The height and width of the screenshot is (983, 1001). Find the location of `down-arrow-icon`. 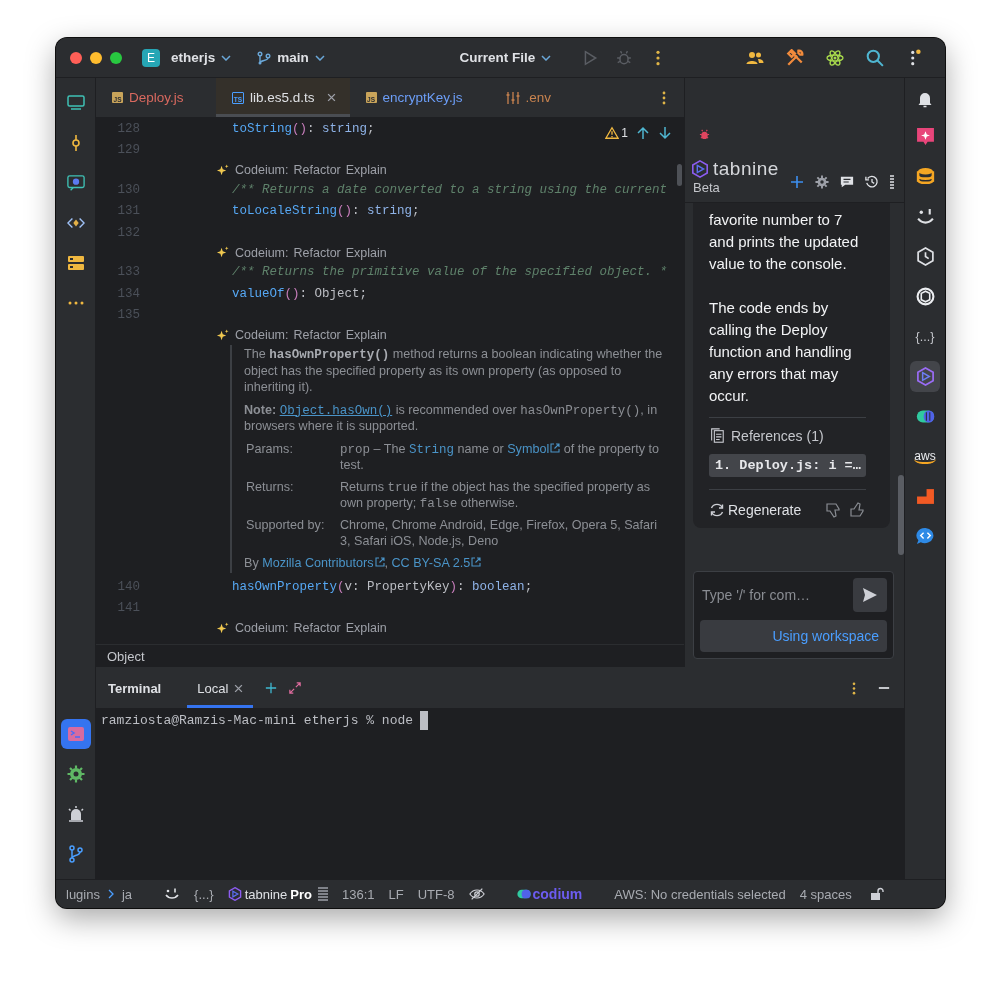

down-arrow-icon is located at coordinates (665, 133).